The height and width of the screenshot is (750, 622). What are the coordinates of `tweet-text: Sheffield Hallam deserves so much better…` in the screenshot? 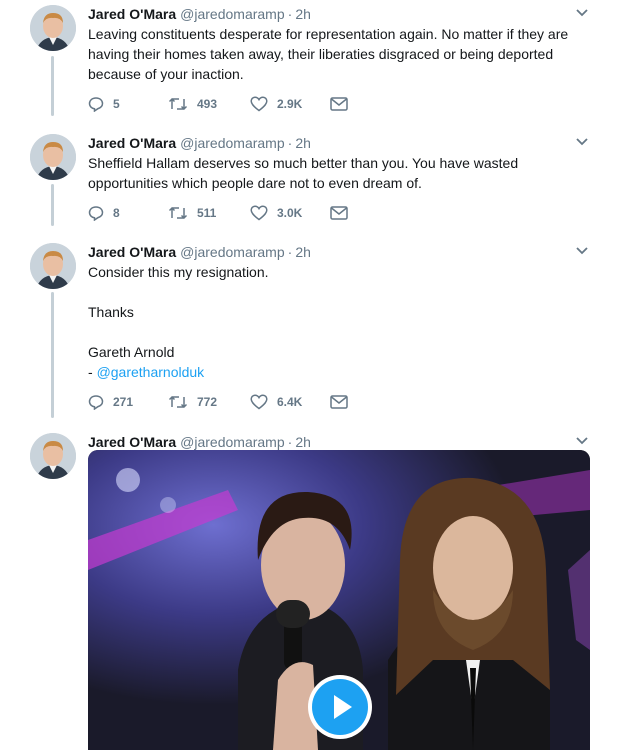 It's located at (338, 173).